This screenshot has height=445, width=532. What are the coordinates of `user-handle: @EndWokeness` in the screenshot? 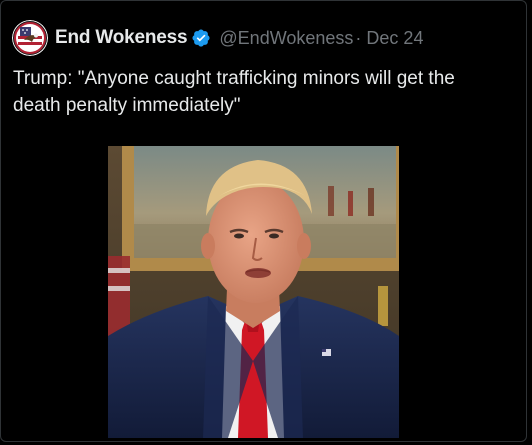 It's located at (286, 38).